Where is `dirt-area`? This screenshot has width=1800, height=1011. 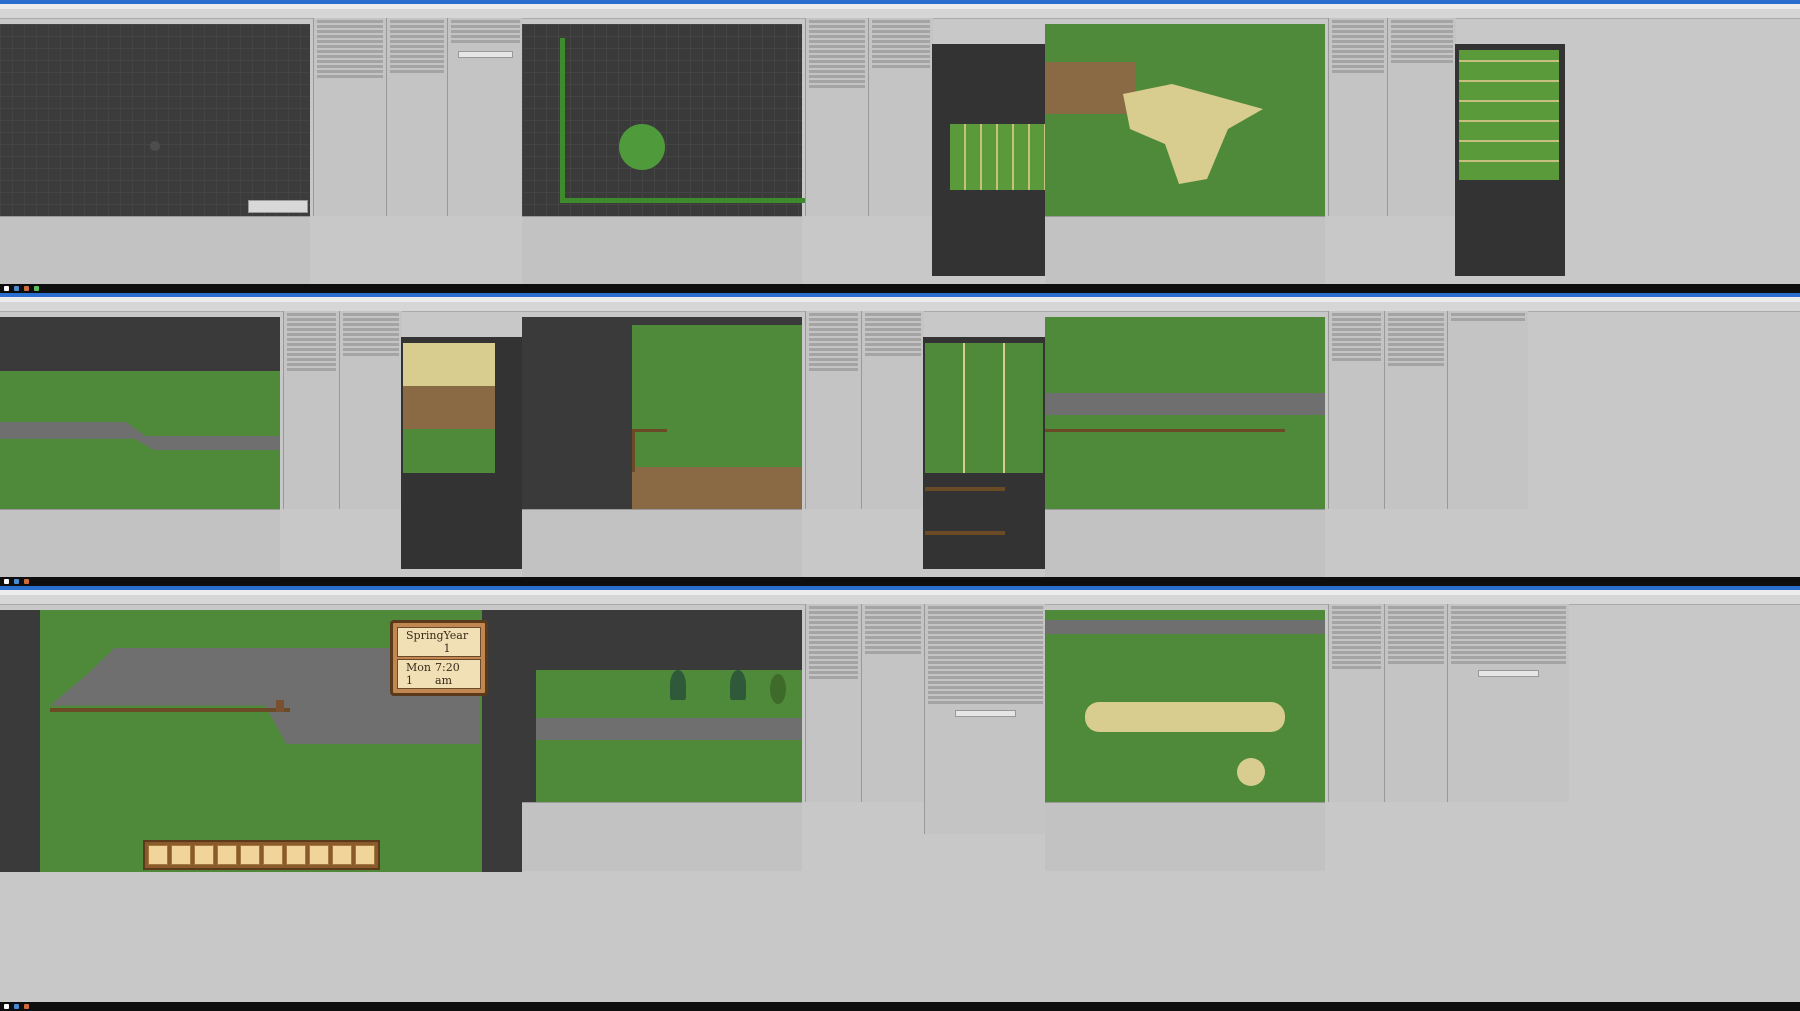
dirt-area is located at coordinates (717, 488).